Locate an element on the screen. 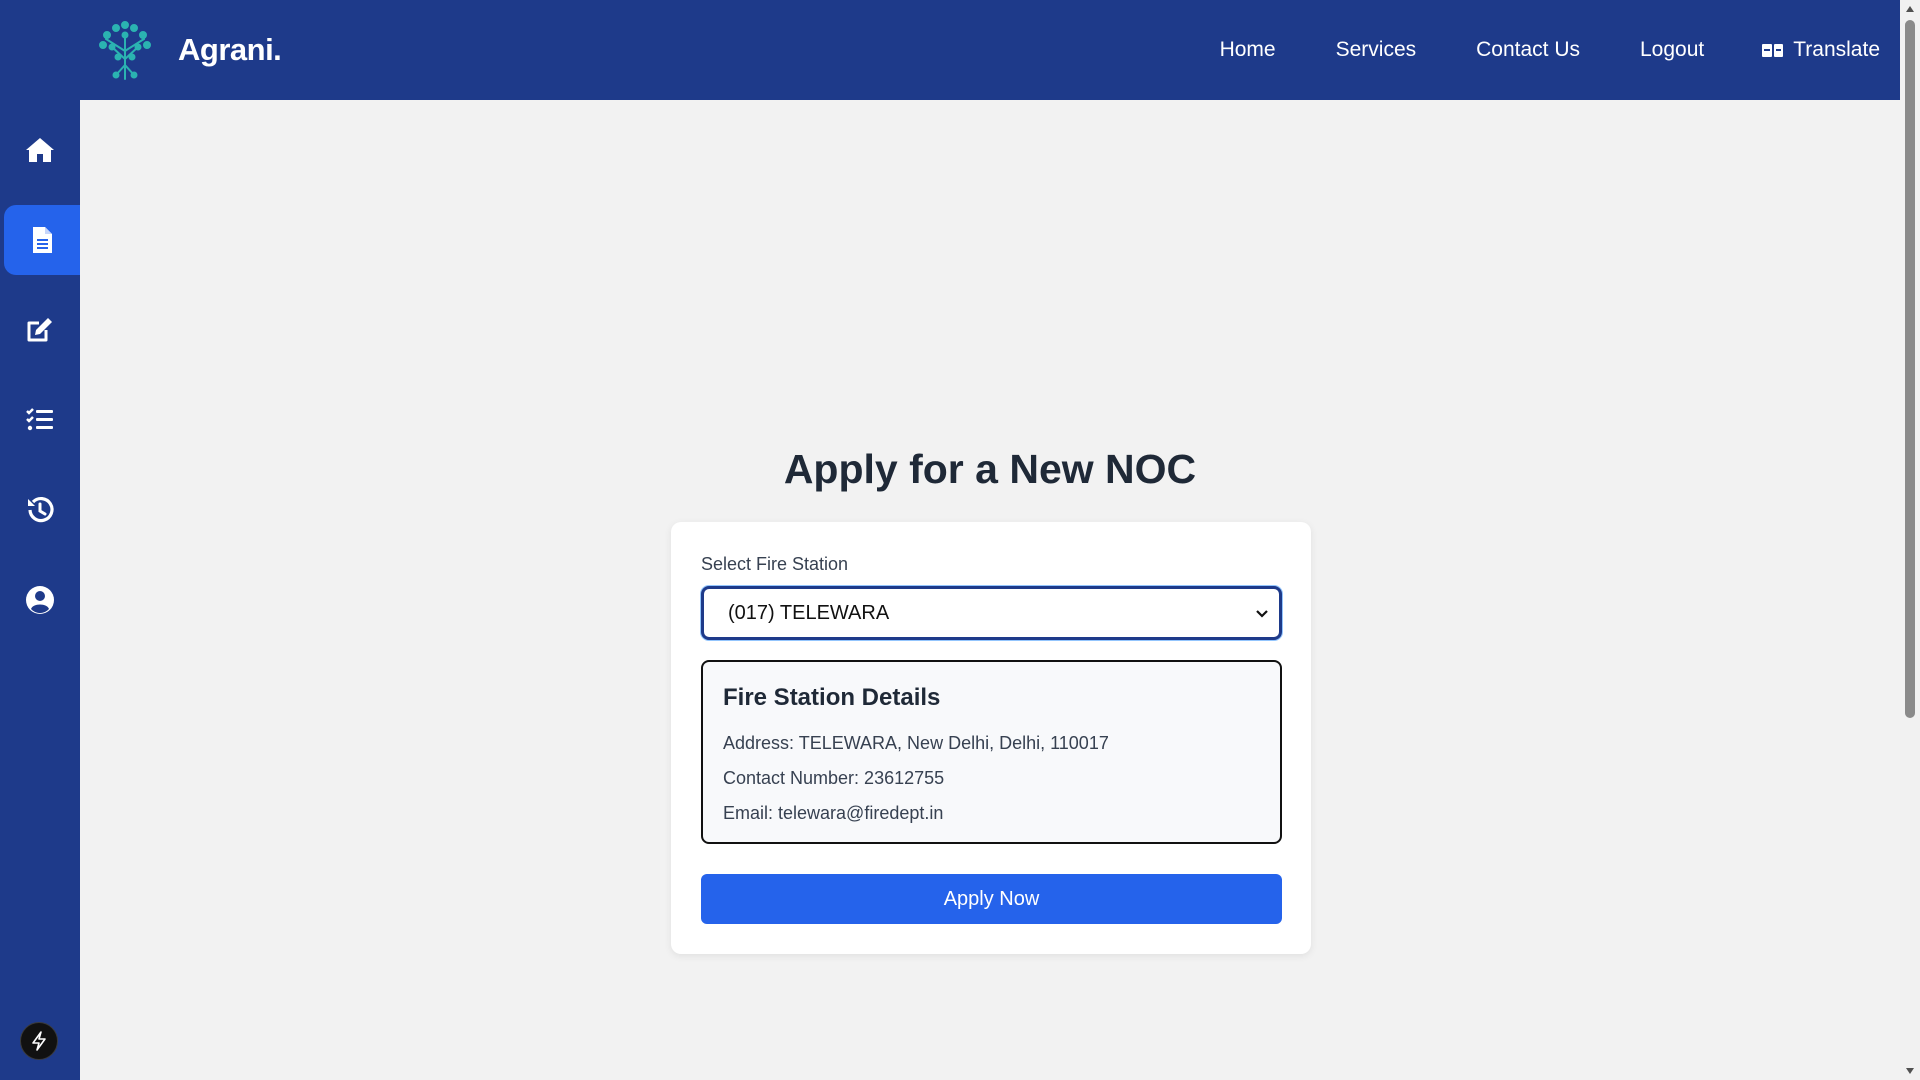 The image size is (1920, 1080). triangle-down-icon is located at coordinates (1910, 1071).